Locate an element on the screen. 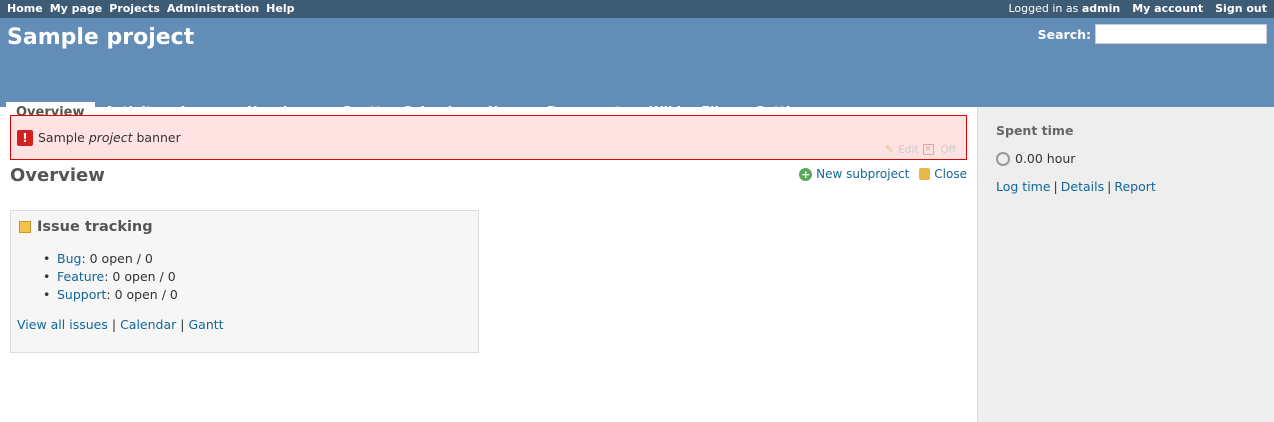  list-item: Feature: 0 open / 0 is located at coordinates (110, 277).